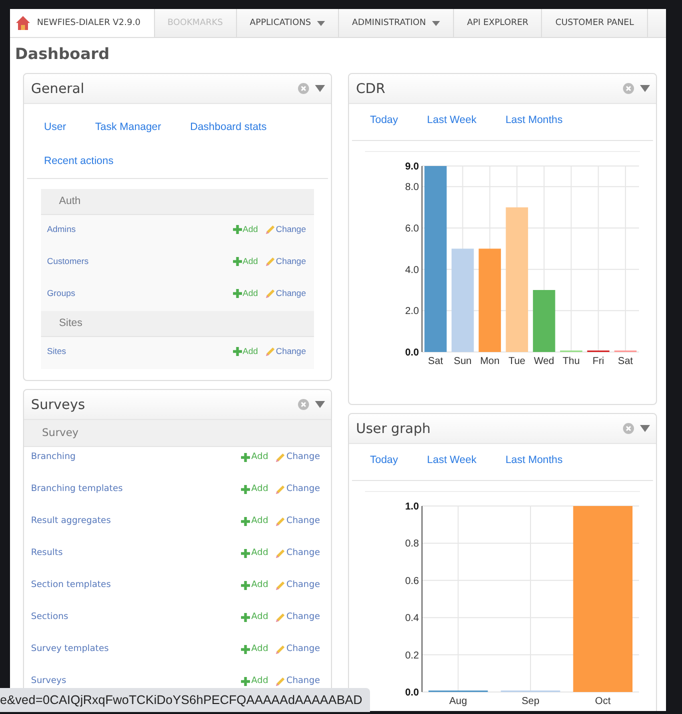 This screenshot has height=714, width=682. I want to click on model-link: Sections, so click(136, 617).